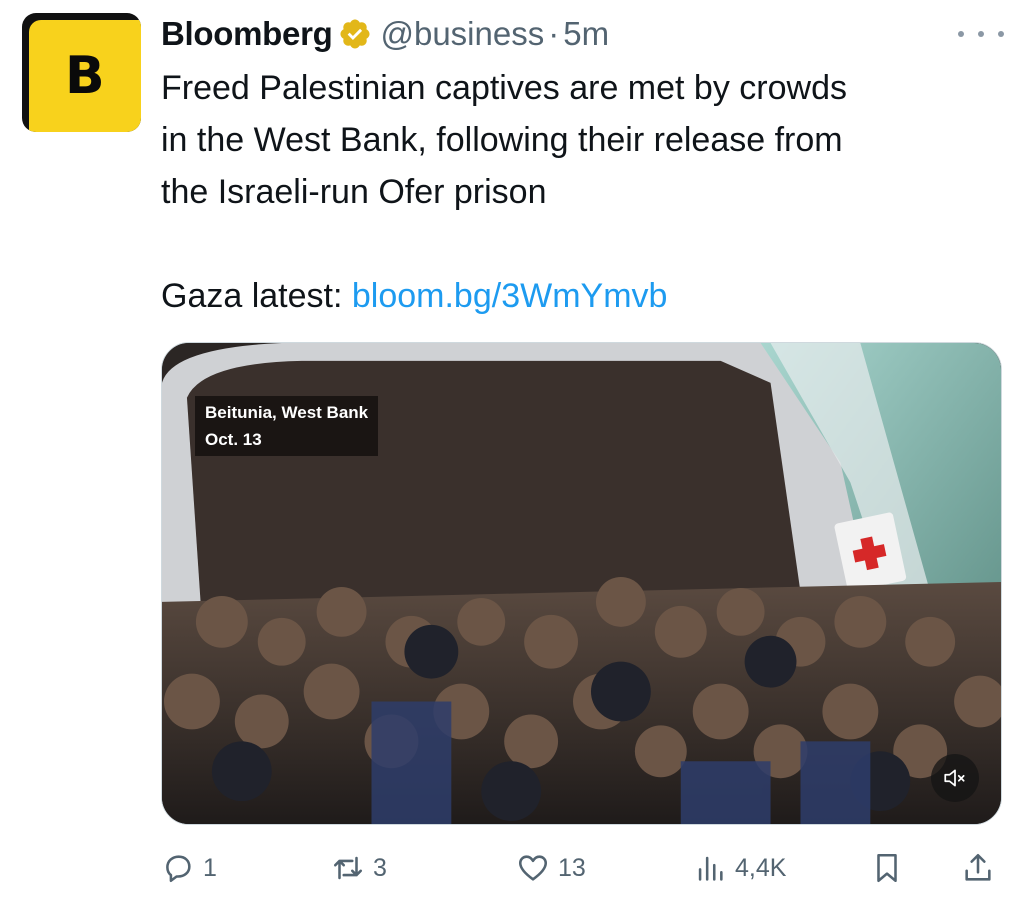 The height and width of the screenshot is (911, 1024). Describe the element at coordinates (348, 868) in the screenshot. I see `repost-icon` at that location.